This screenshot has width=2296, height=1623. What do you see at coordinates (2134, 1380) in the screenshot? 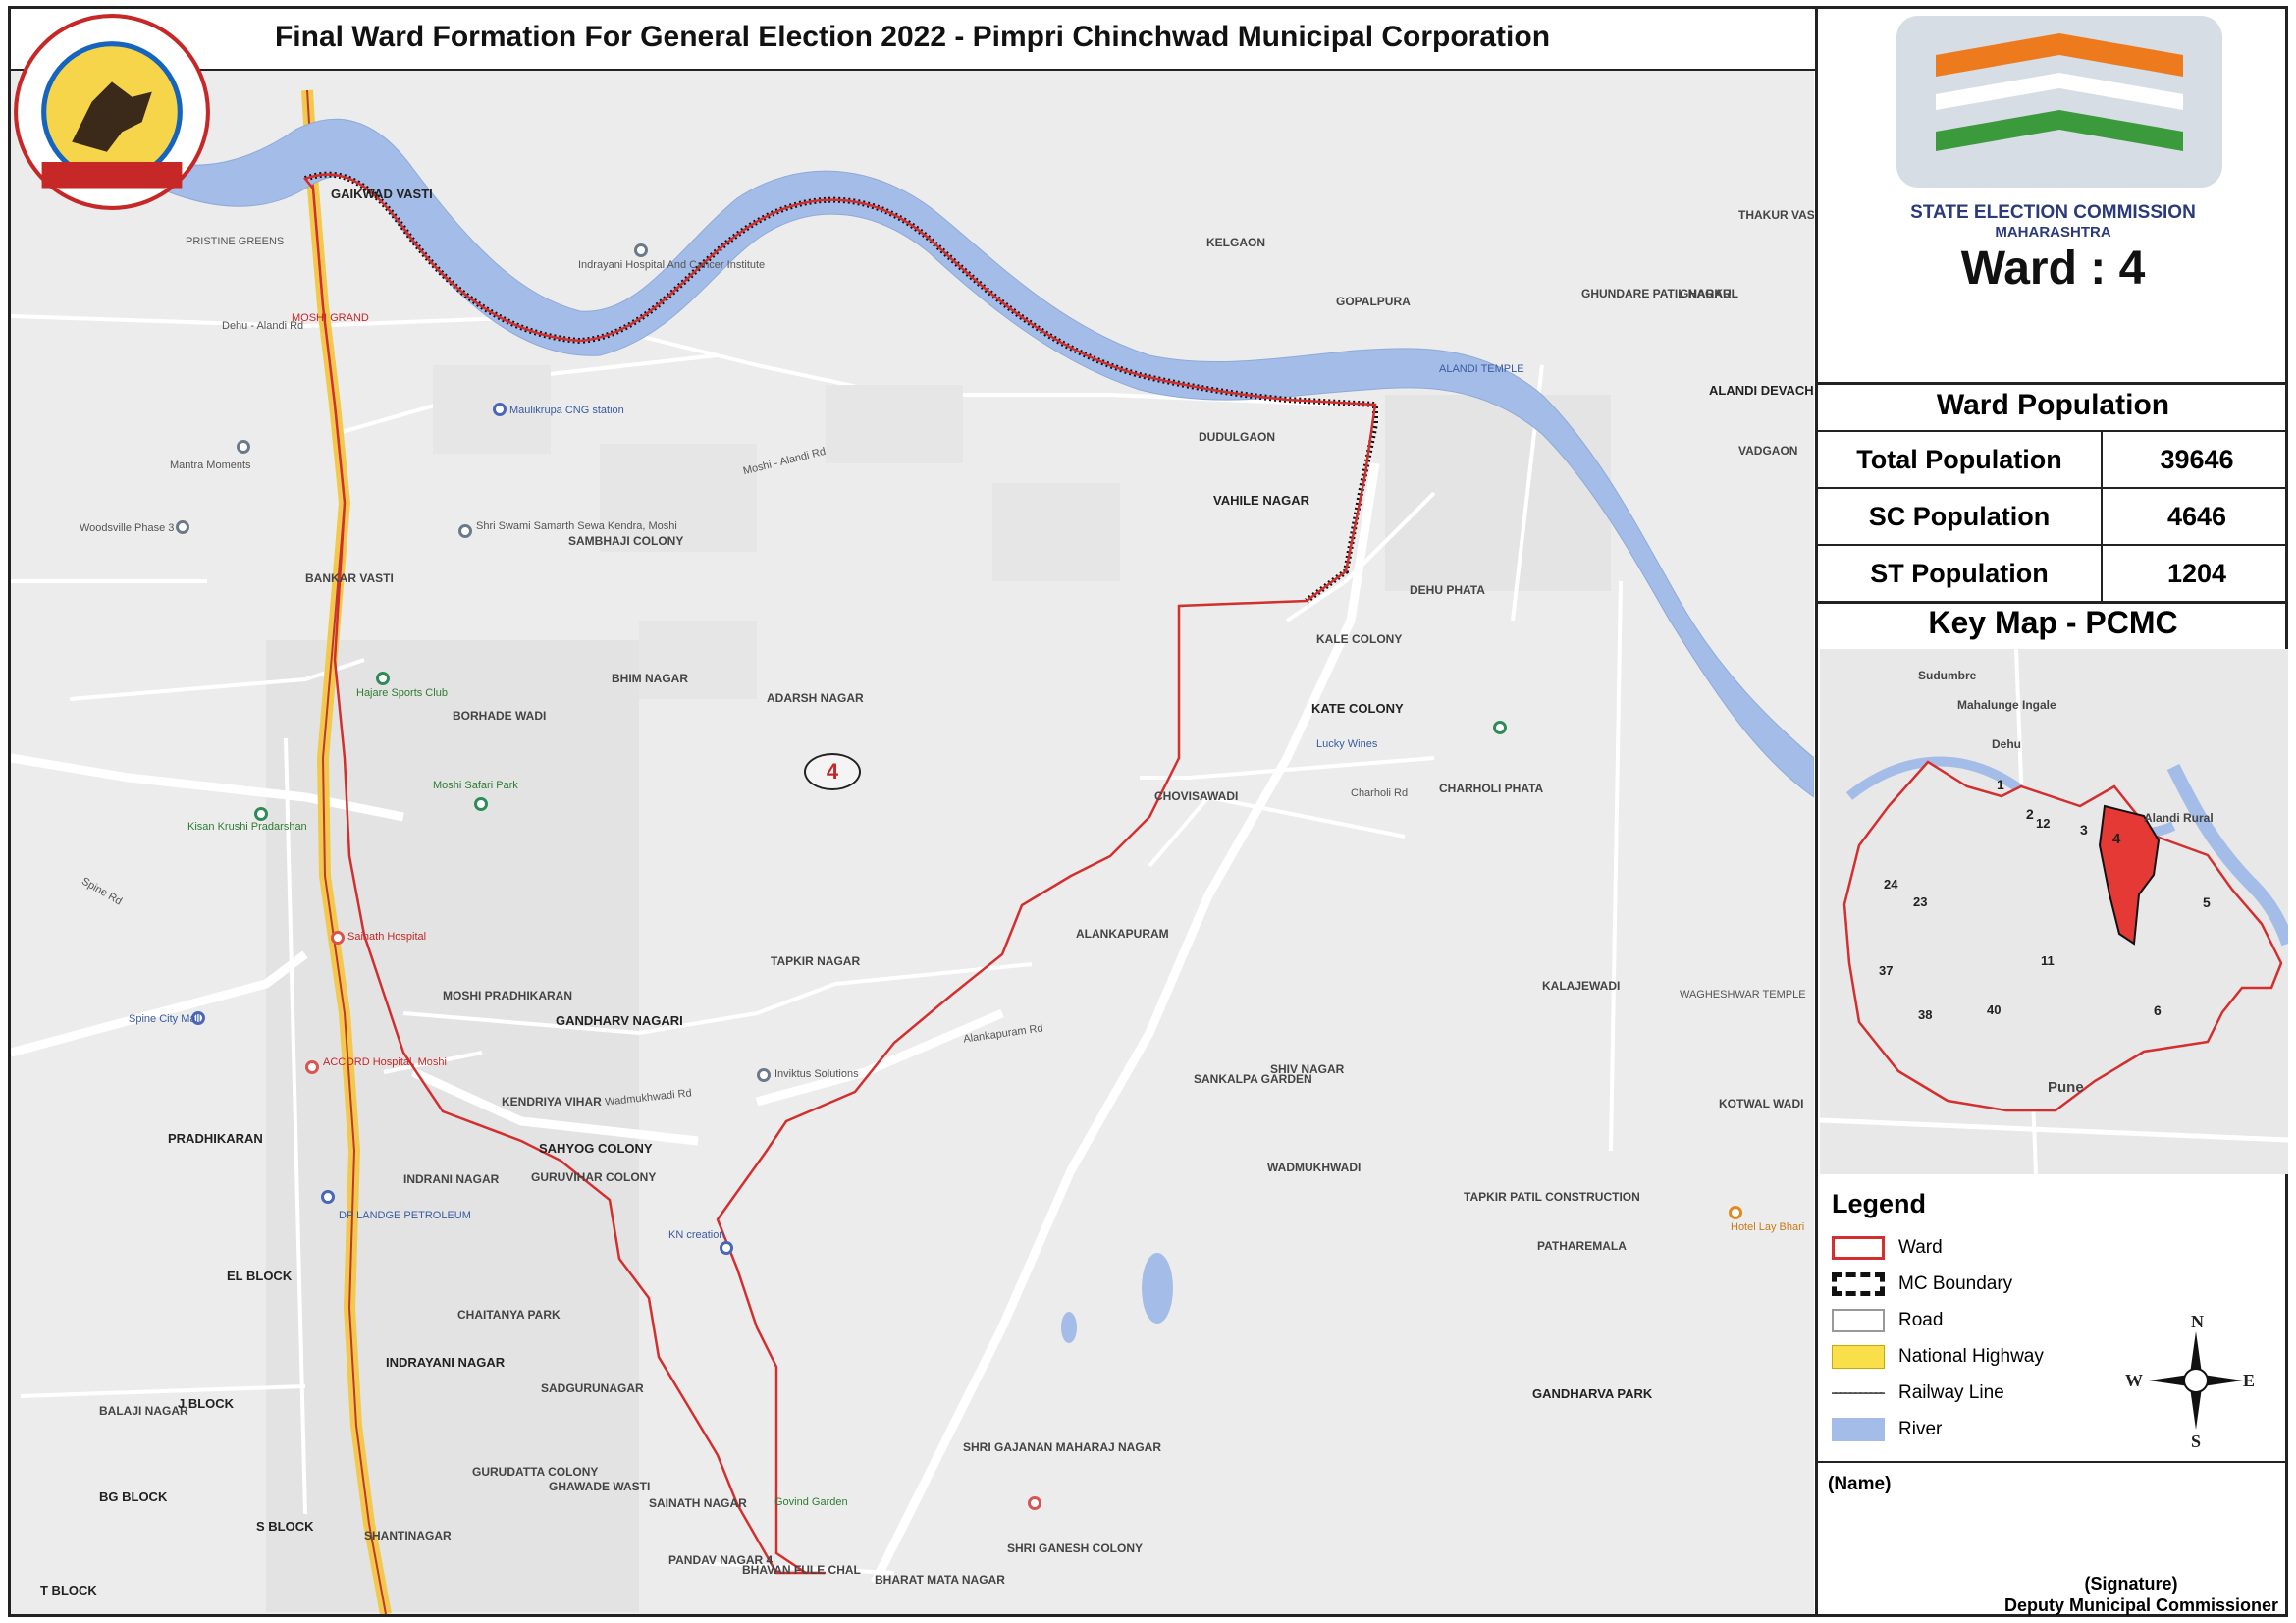
I see `compass-w: W` at bounding box center [2134, 1380].